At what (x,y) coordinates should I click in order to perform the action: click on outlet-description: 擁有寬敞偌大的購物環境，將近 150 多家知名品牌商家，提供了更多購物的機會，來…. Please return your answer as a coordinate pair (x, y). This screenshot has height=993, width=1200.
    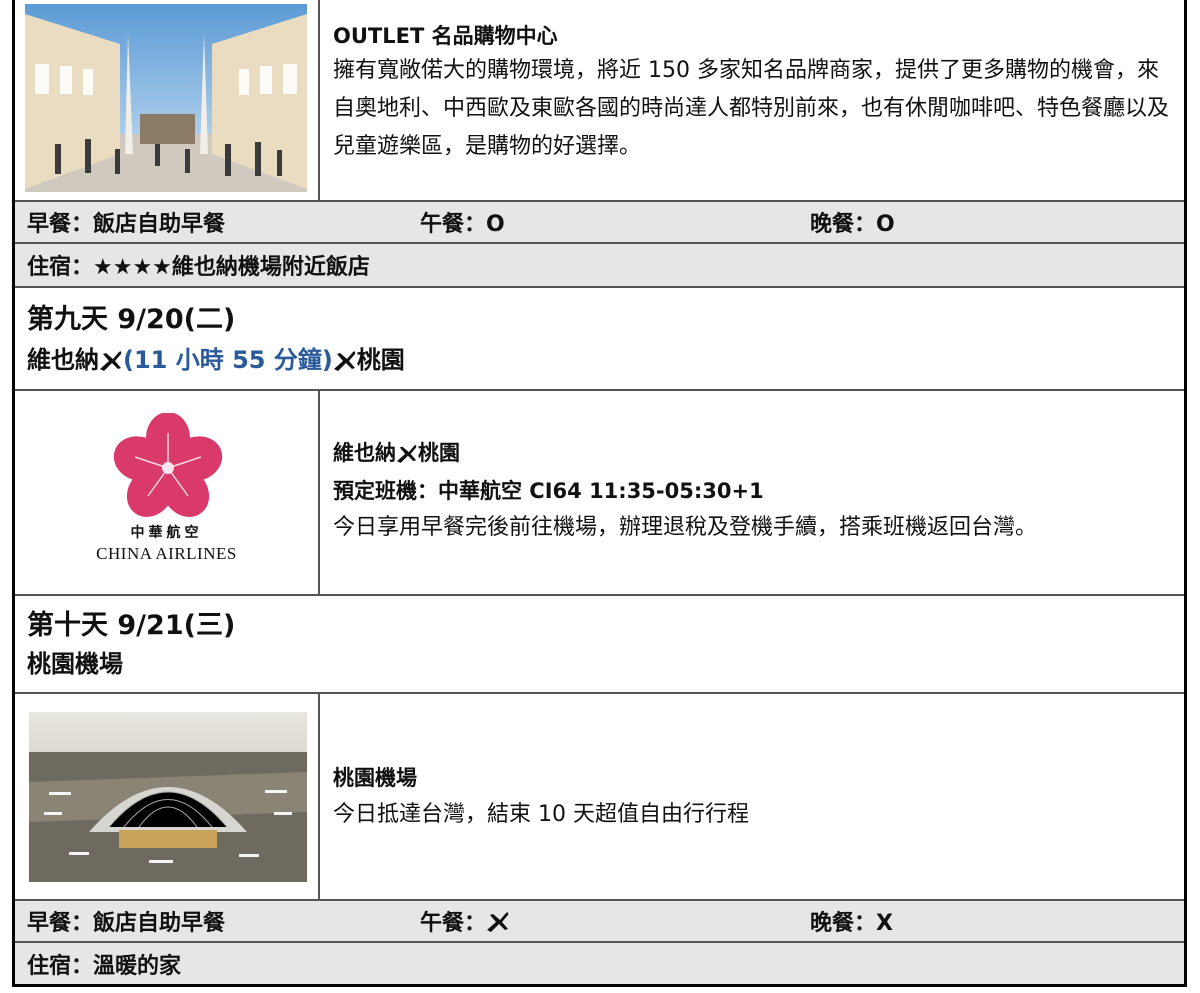
    Looking at the image, I should click on (751, 108).